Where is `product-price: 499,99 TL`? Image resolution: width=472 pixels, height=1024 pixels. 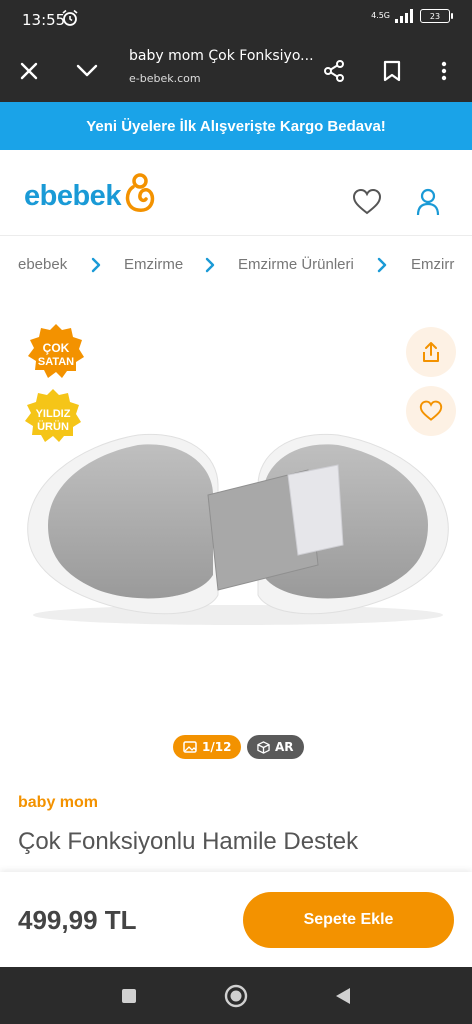 product-price: 499,99 TL is located at coordinates (77, 920).